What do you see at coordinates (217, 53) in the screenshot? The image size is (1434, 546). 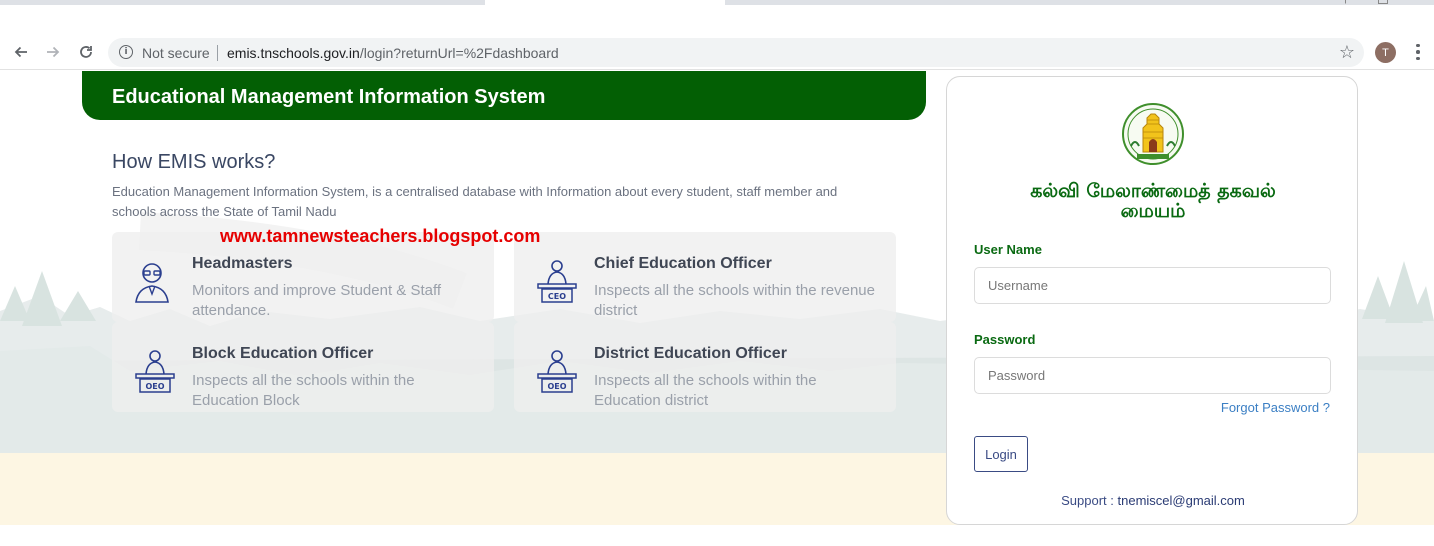 I see `omnibox-separator` at bounding box center [217, 53].